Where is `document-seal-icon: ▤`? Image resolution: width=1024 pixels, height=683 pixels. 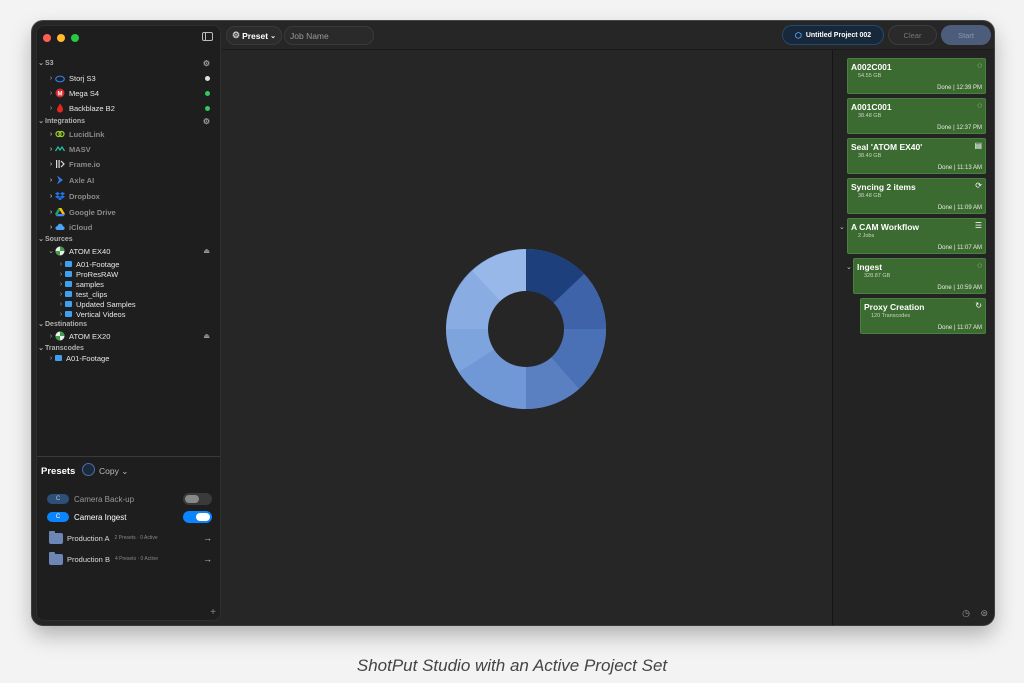 document-seal-icon: ▤ is located at coordinates (978, 145).